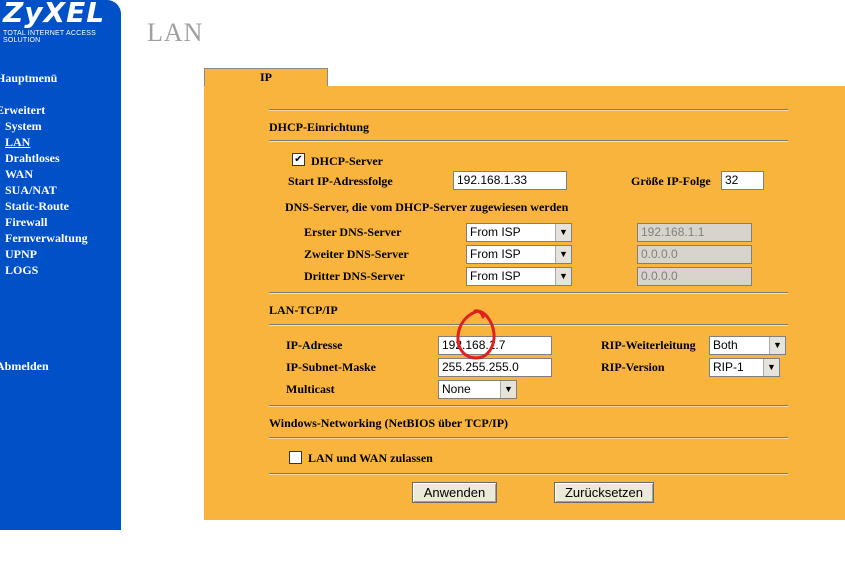  I want to click on nav-item-firewall: Firewall, so click(26, 222).